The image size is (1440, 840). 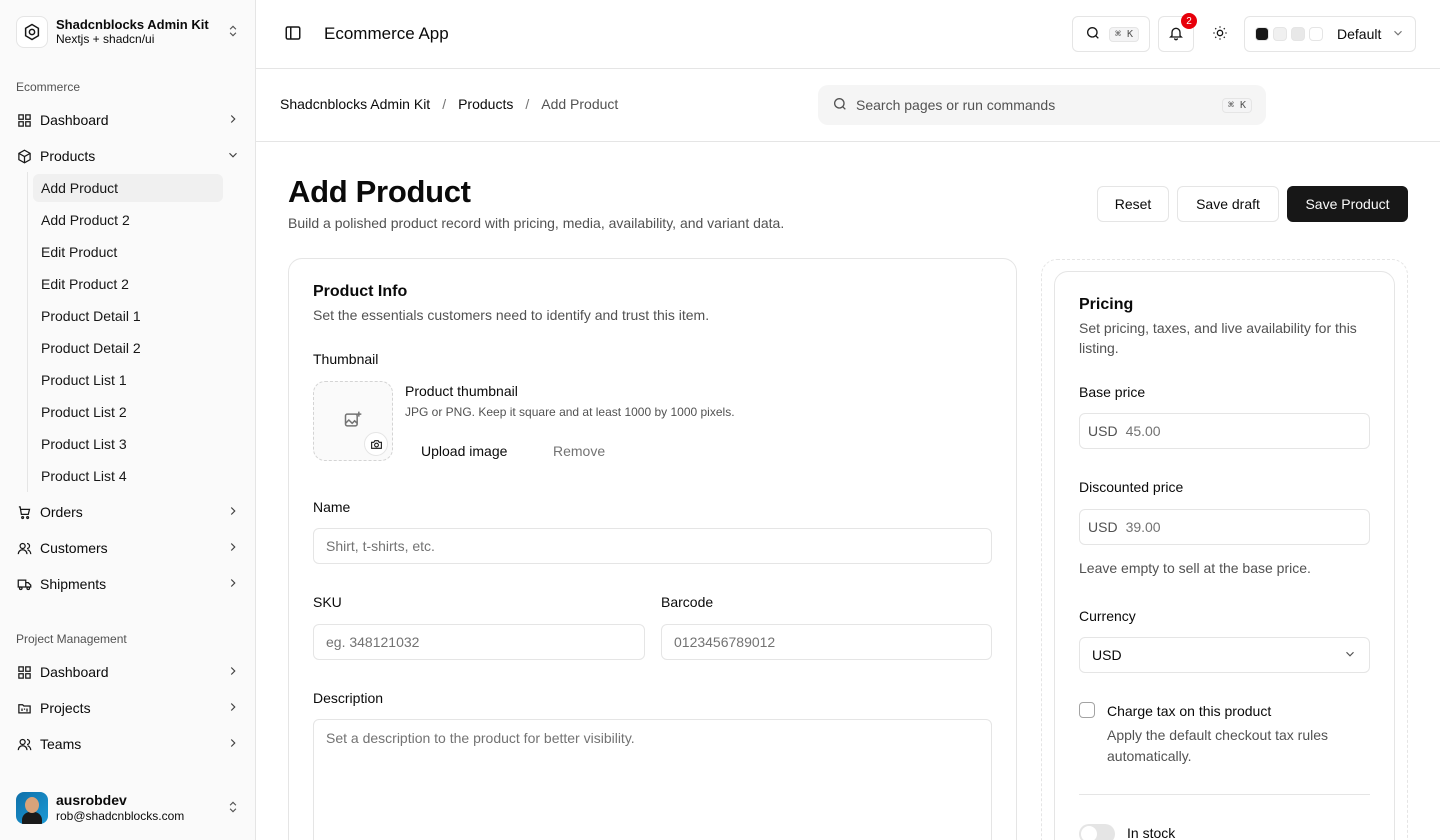 What do you see at coordinates (128, 380) in the screenshot?
I see `sidebar-subitem-product-list-1: Product List 1` at bounding box center [128, 380].